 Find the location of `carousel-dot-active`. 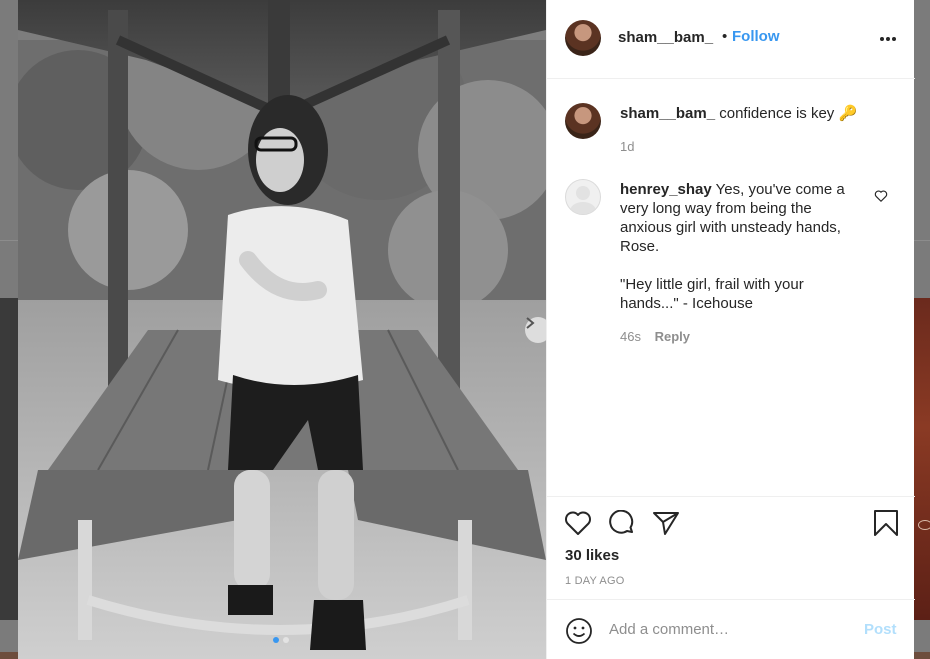

carousel-dot-active is located at coordinates (276, 640).